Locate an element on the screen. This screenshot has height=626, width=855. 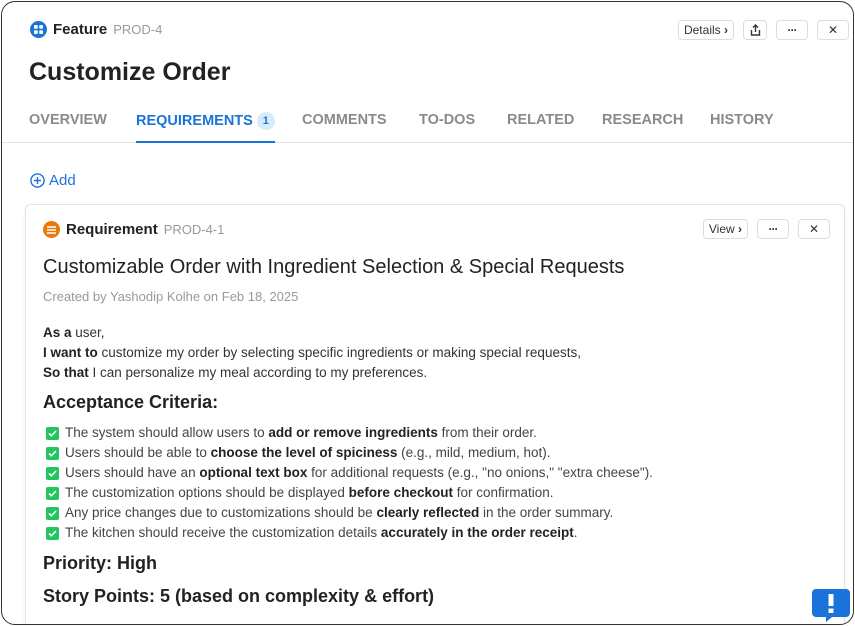
criteria-text: in the order summary. is located at coordinates (546, 512).